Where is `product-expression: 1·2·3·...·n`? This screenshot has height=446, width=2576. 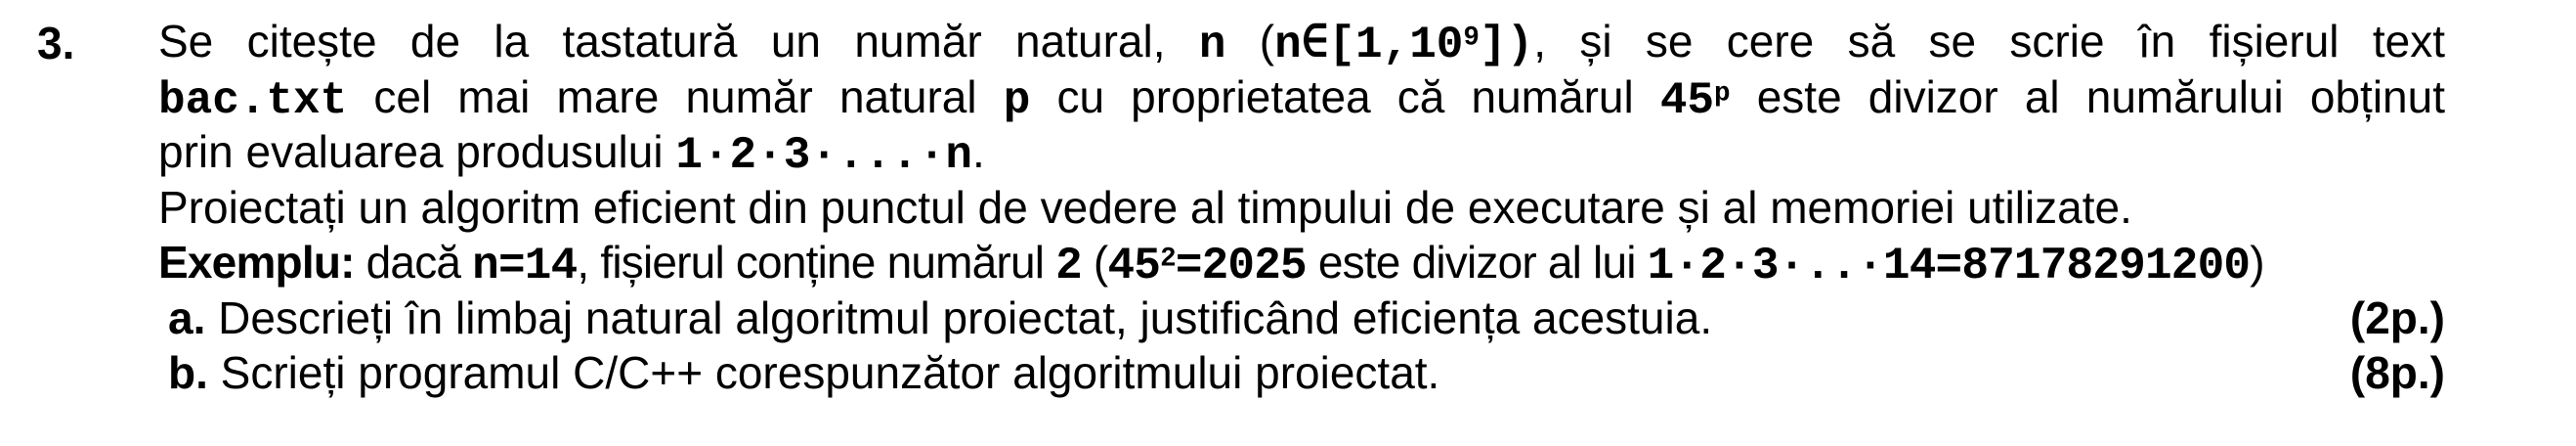
product-expression: 1·2·3·...·n is located at coordinates (824, 156).